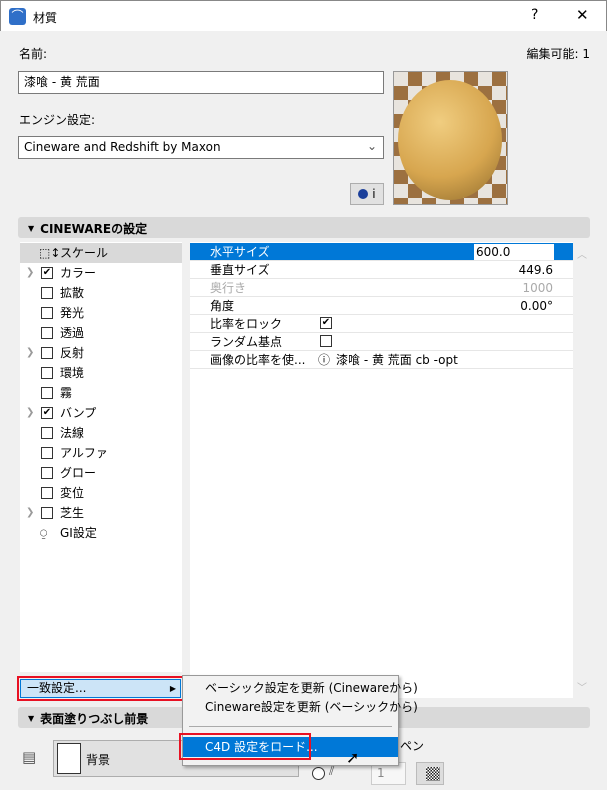  Describe the element at coordinates (381, 324) in the screenshot. I see `property-row: 比率をロック ✔` at that location.